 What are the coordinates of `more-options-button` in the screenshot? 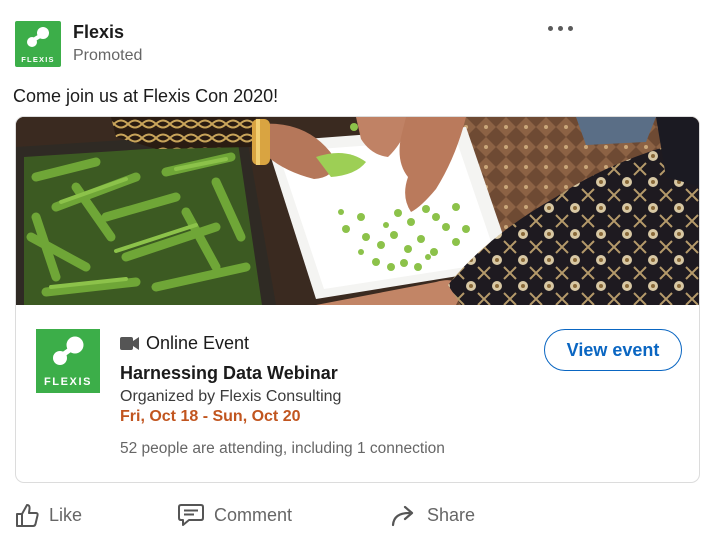 It's located at (561, 29).